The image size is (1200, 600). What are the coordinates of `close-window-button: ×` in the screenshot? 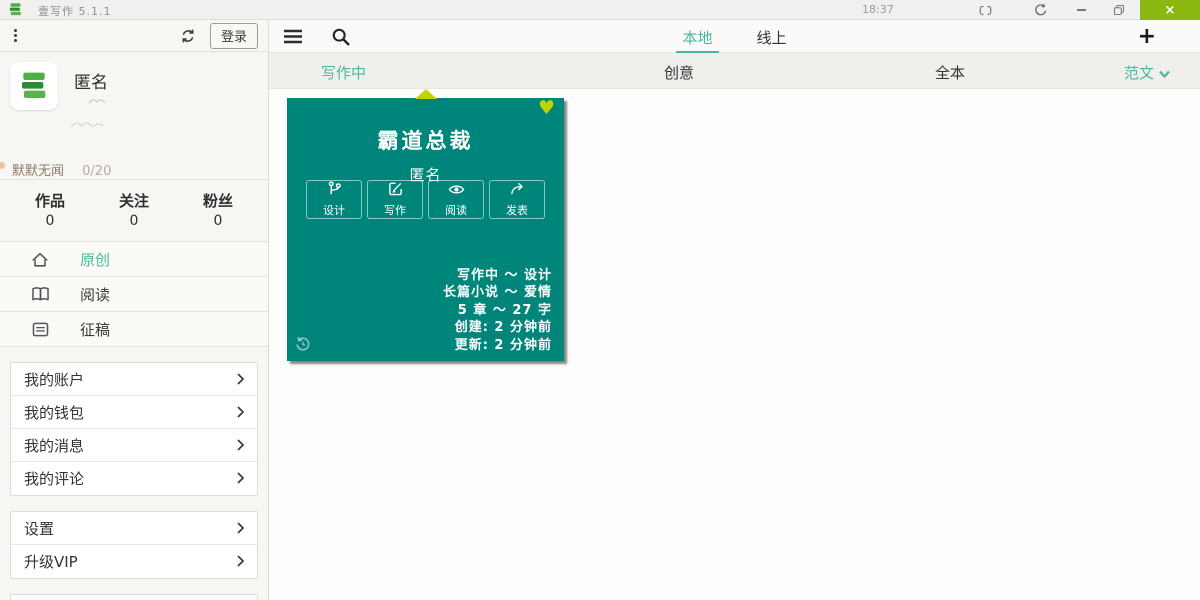 It's located at (1170, 10).